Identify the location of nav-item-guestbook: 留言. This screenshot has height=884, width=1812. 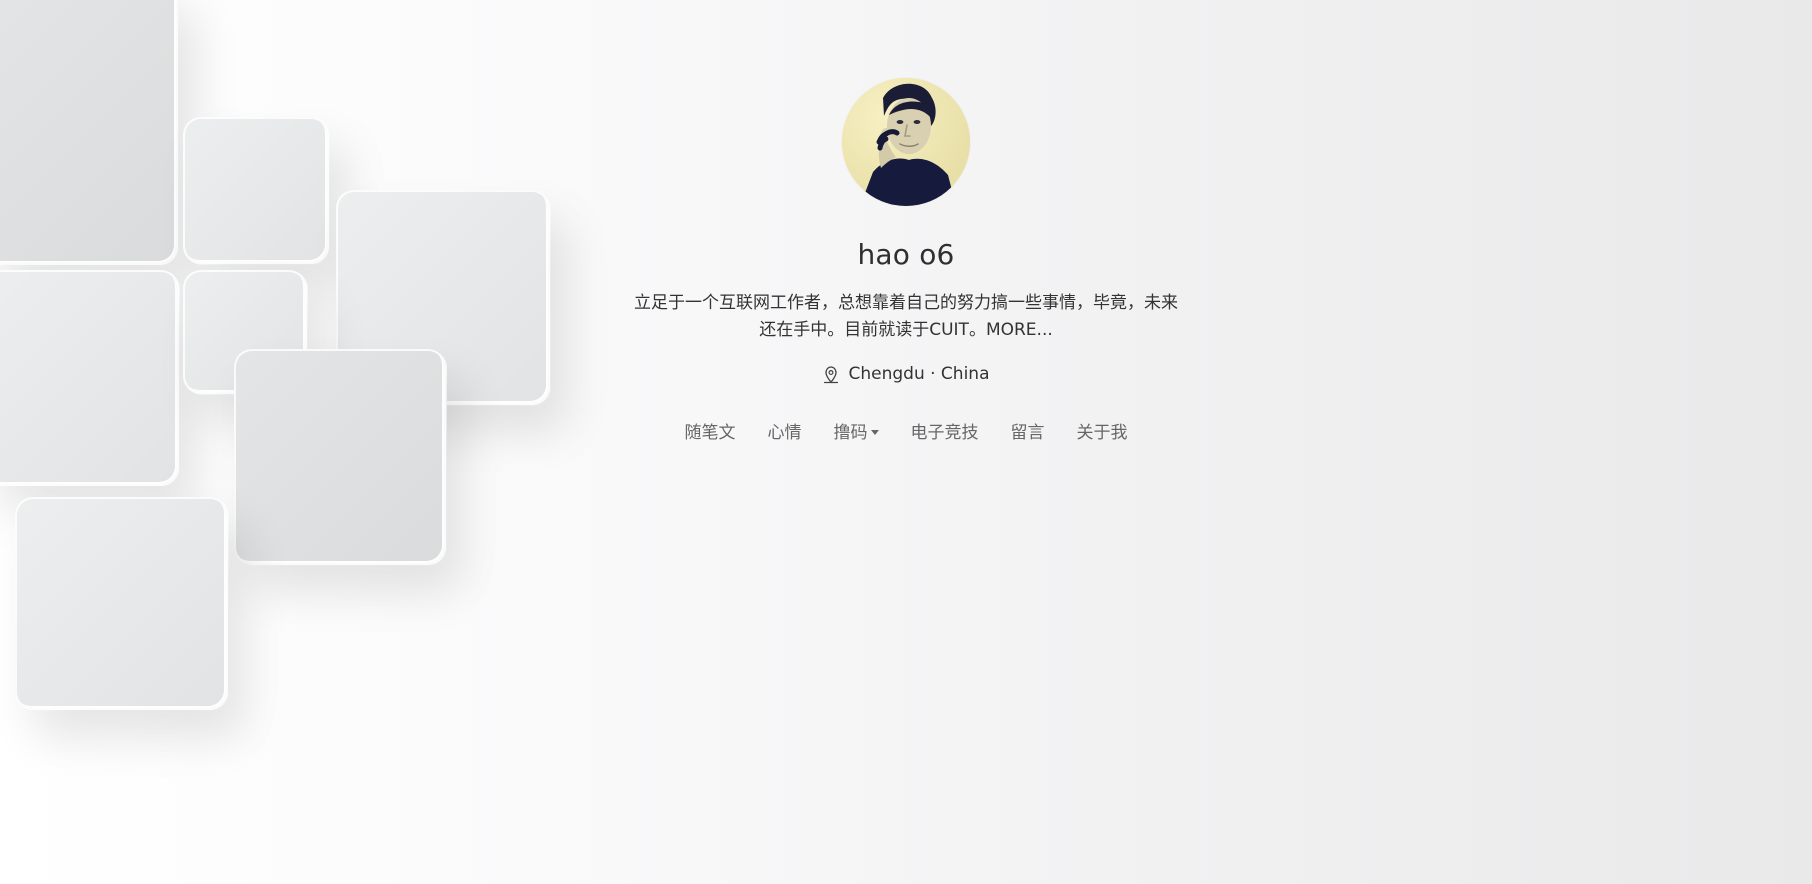
(1028, 430).